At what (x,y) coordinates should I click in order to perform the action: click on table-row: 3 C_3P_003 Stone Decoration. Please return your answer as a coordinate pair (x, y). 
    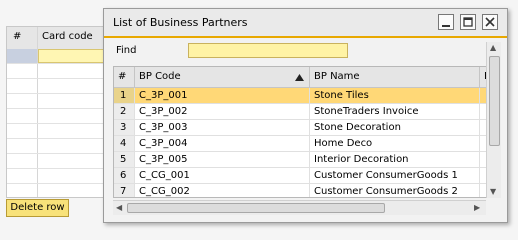
    Looking at the image, I should click on (300, 128).